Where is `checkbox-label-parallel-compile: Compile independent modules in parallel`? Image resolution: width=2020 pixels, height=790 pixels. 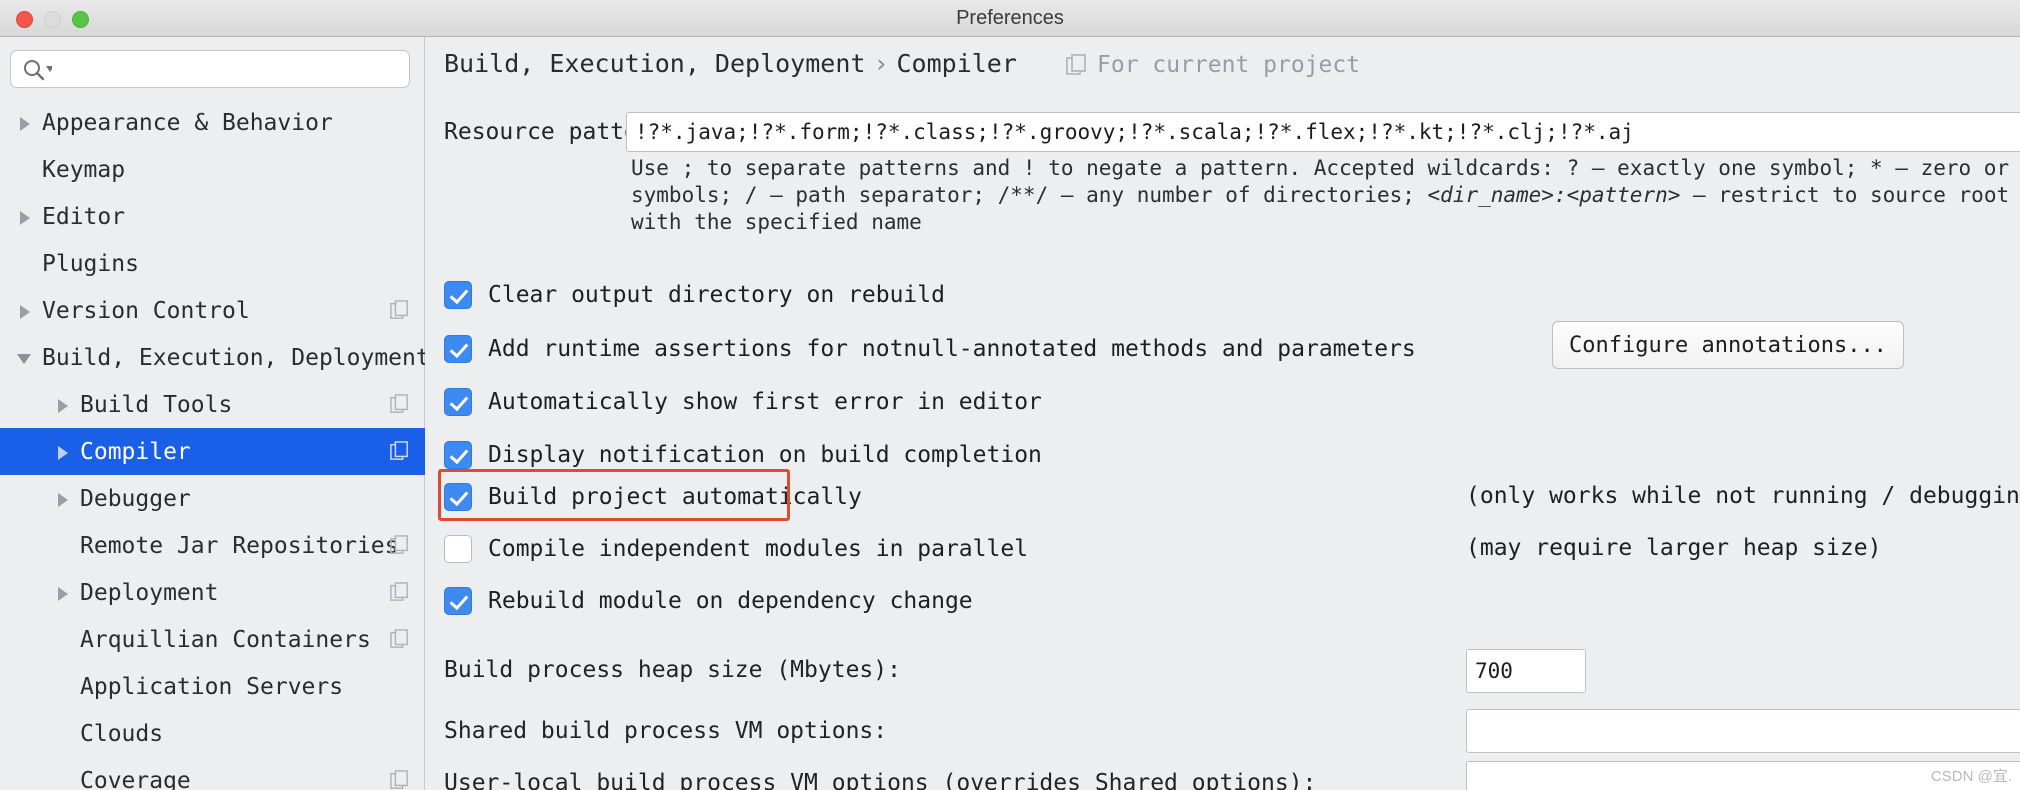
checkbox-label-parallel-compile: Compile independent modules in parallel is located at coordinates (758, 549).